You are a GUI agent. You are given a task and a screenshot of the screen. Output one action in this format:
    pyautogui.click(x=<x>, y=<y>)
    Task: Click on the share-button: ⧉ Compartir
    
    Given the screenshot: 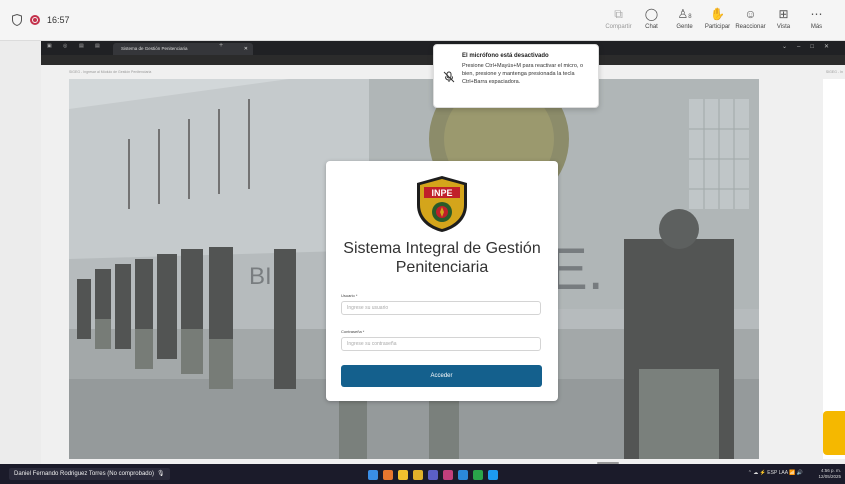 What is the action you would take?
    pyautogui.click(x=618, y=18)
    